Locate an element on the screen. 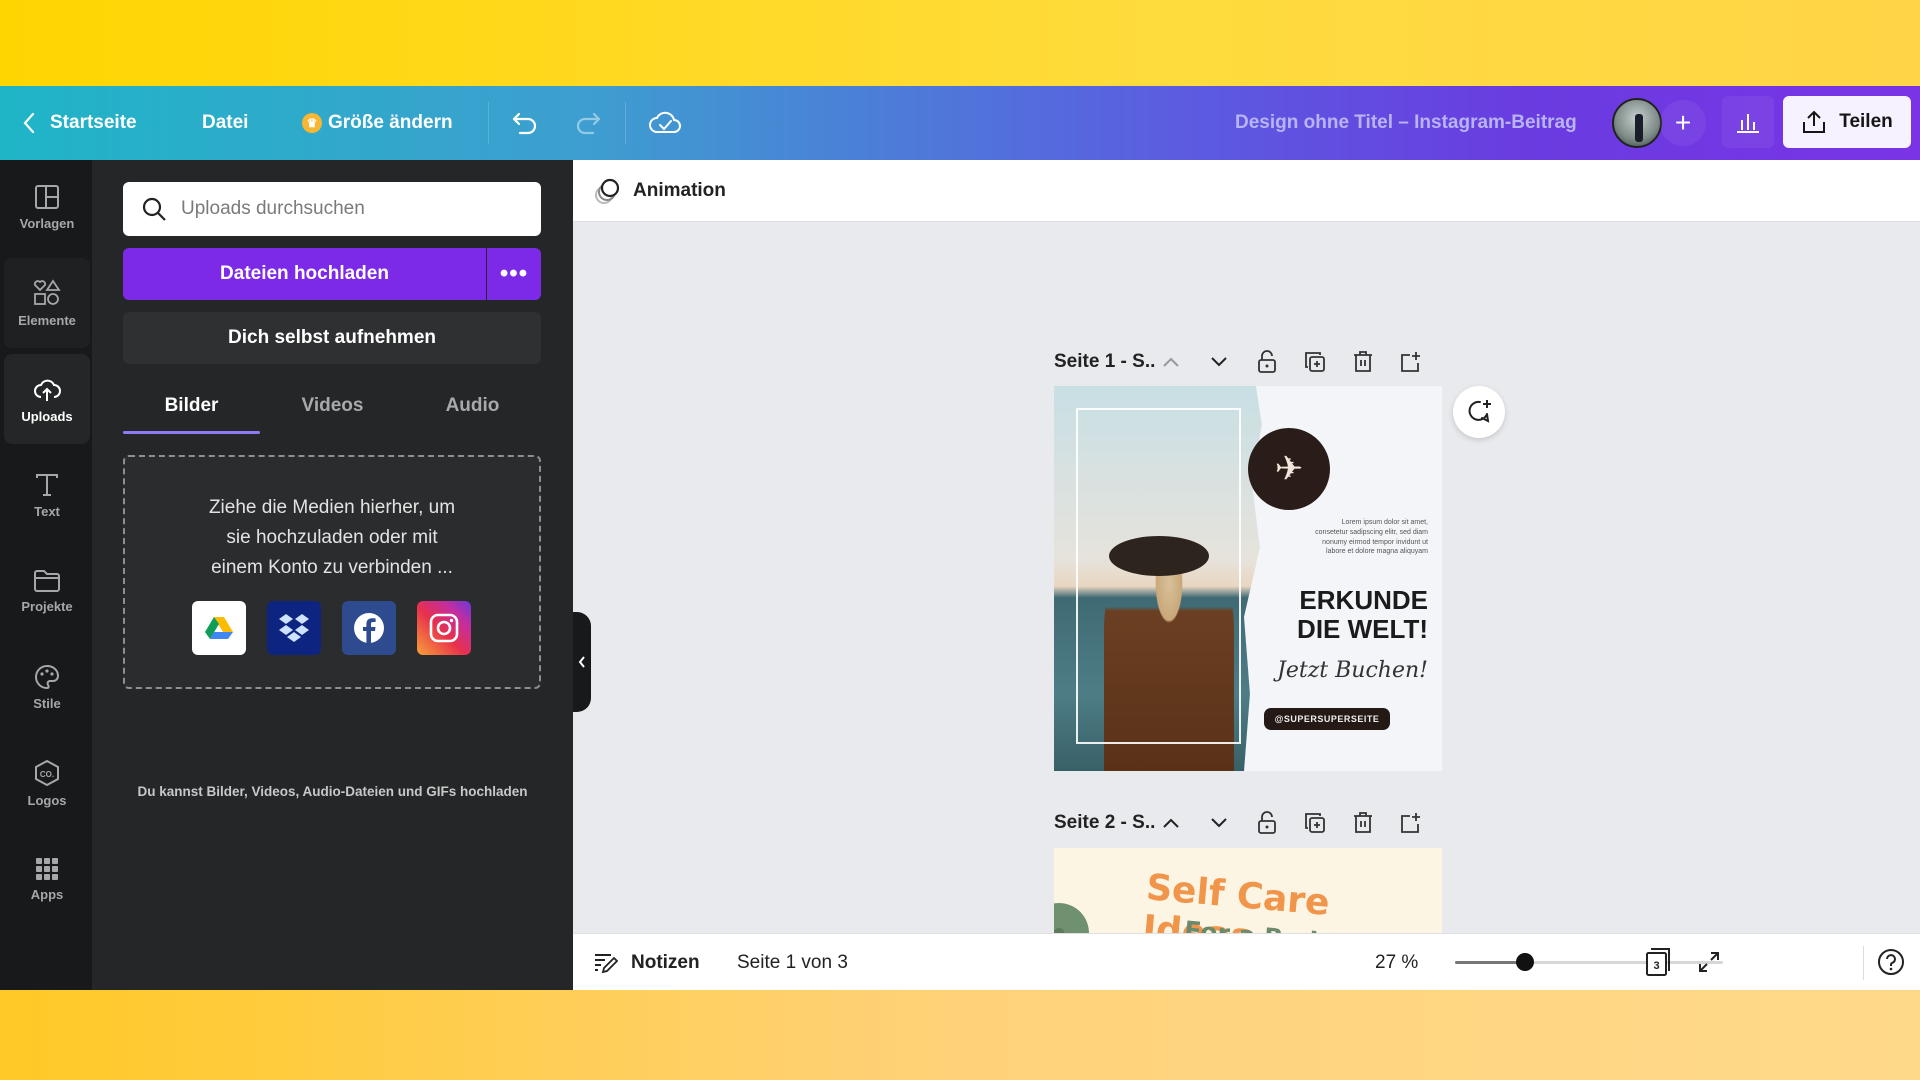 Image resolution: width=1920 pixels, height=1080 pixels. google-drive-icon is located at coordinates (219, 628).